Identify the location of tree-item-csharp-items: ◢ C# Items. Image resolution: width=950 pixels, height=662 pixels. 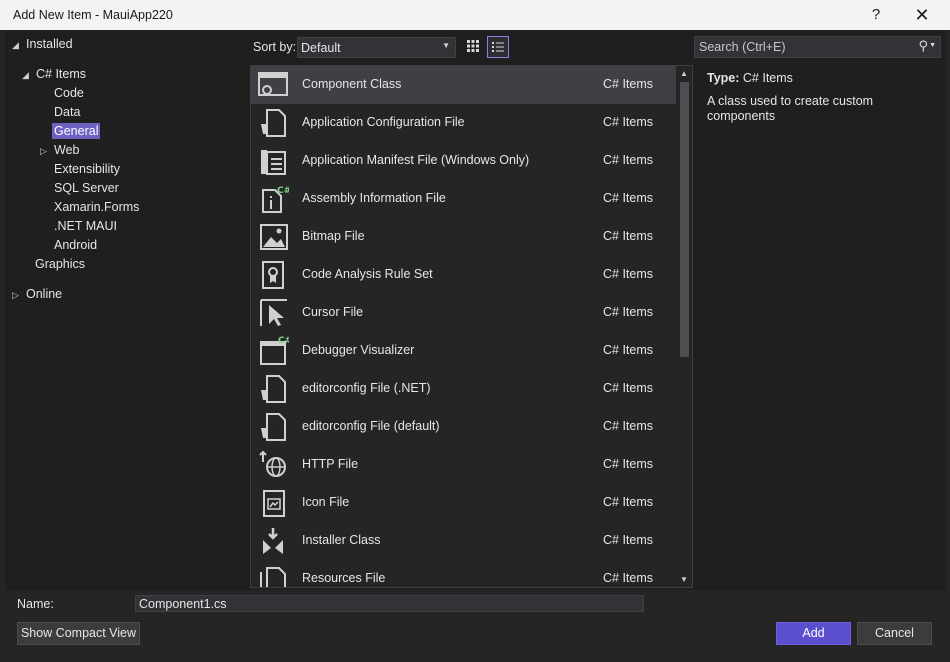
(55, 74).